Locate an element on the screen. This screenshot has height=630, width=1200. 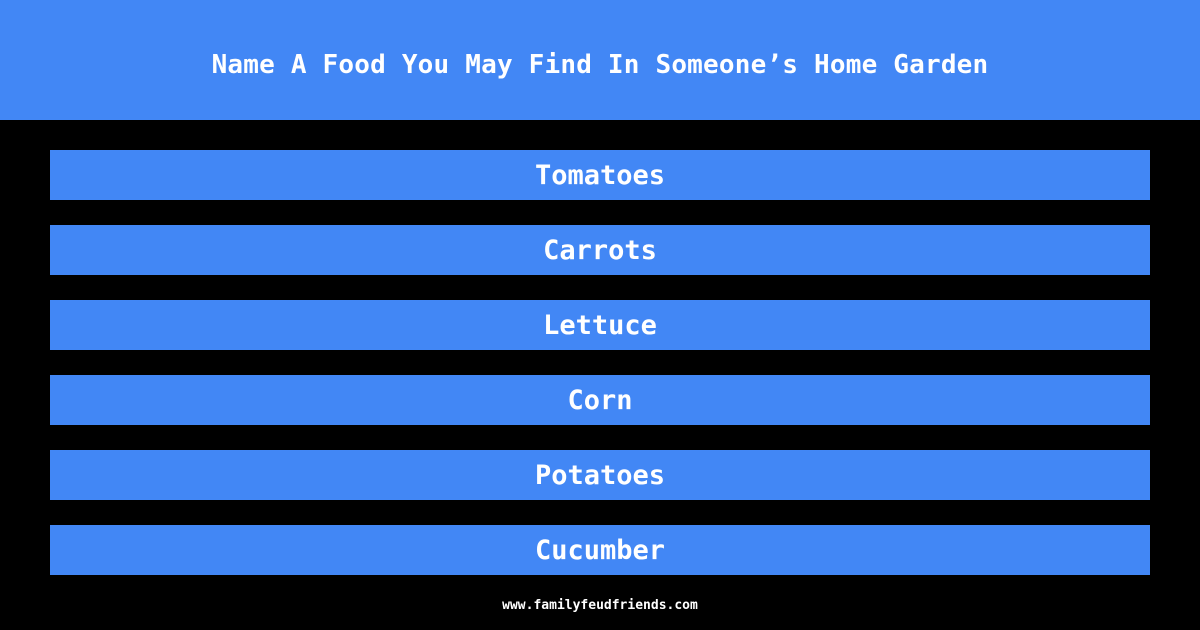
answer-label: Corn is located at coordinates (600, 400).